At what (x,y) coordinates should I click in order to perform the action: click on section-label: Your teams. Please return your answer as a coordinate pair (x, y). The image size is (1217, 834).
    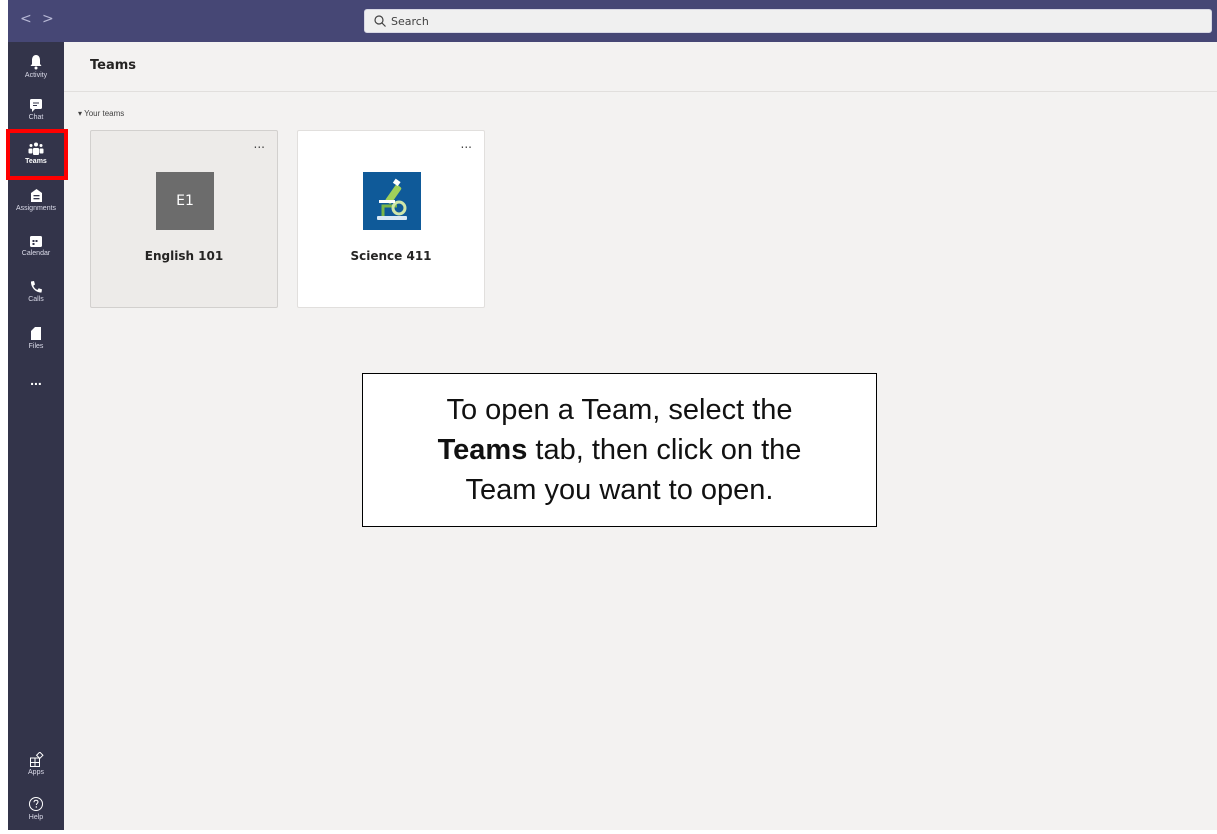
    Looking at the image, I should click on (104, 113).